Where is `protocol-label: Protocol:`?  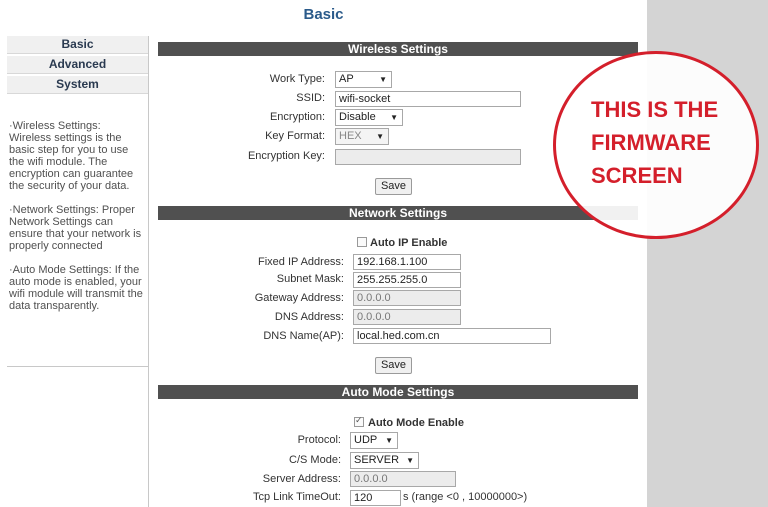
protocol-label: Protocol: is located at coordinates (319, 440).